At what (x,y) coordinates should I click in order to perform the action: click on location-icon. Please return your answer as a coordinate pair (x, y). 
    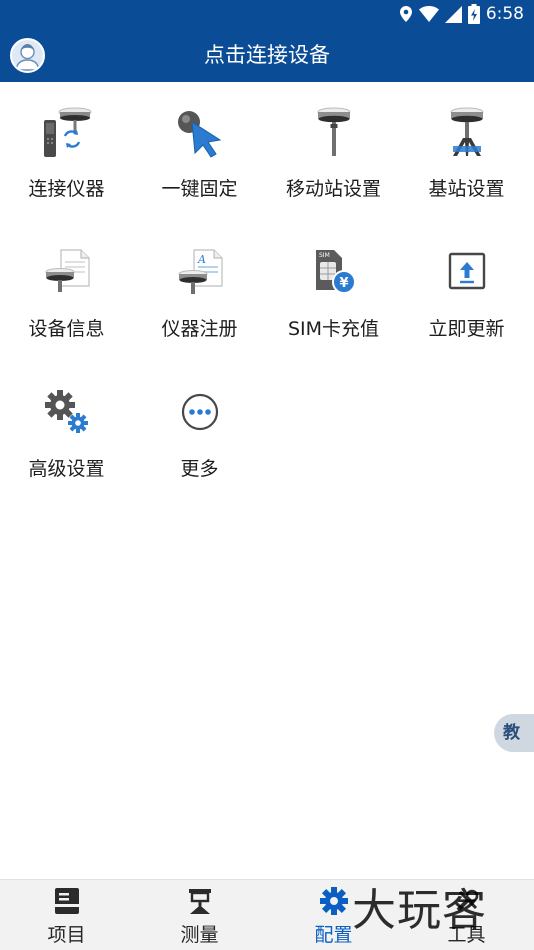
    Looking at the image, I should click on (405, 14).